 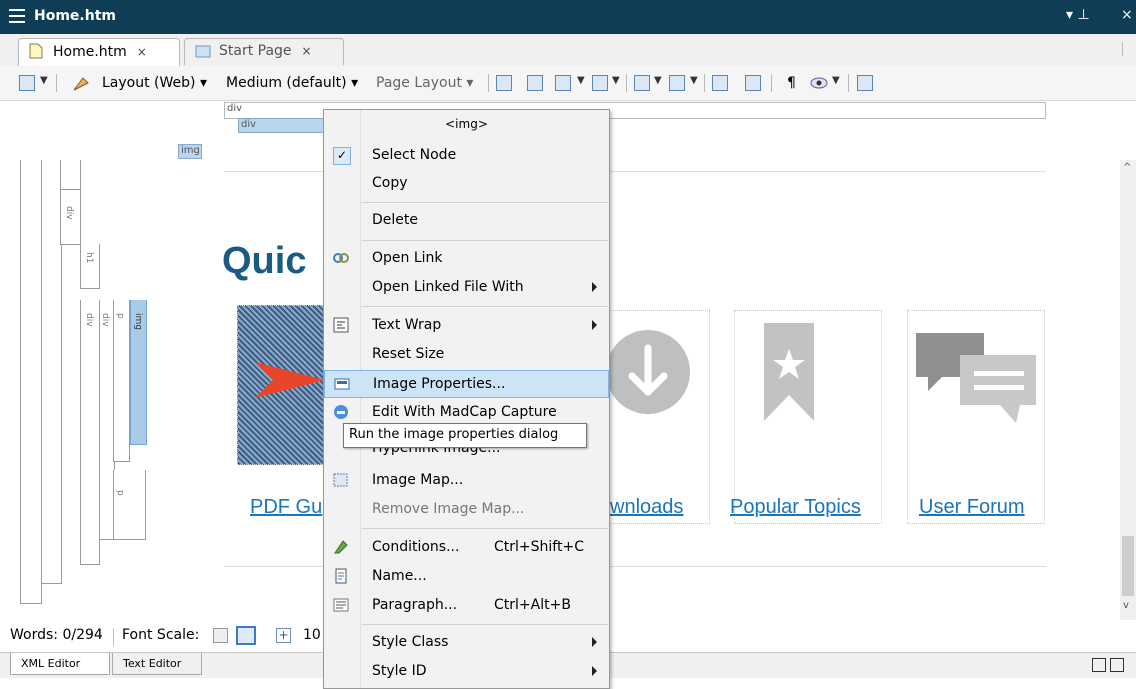 I want to click on structure-img-tag: img, so click(x=190, y=151).